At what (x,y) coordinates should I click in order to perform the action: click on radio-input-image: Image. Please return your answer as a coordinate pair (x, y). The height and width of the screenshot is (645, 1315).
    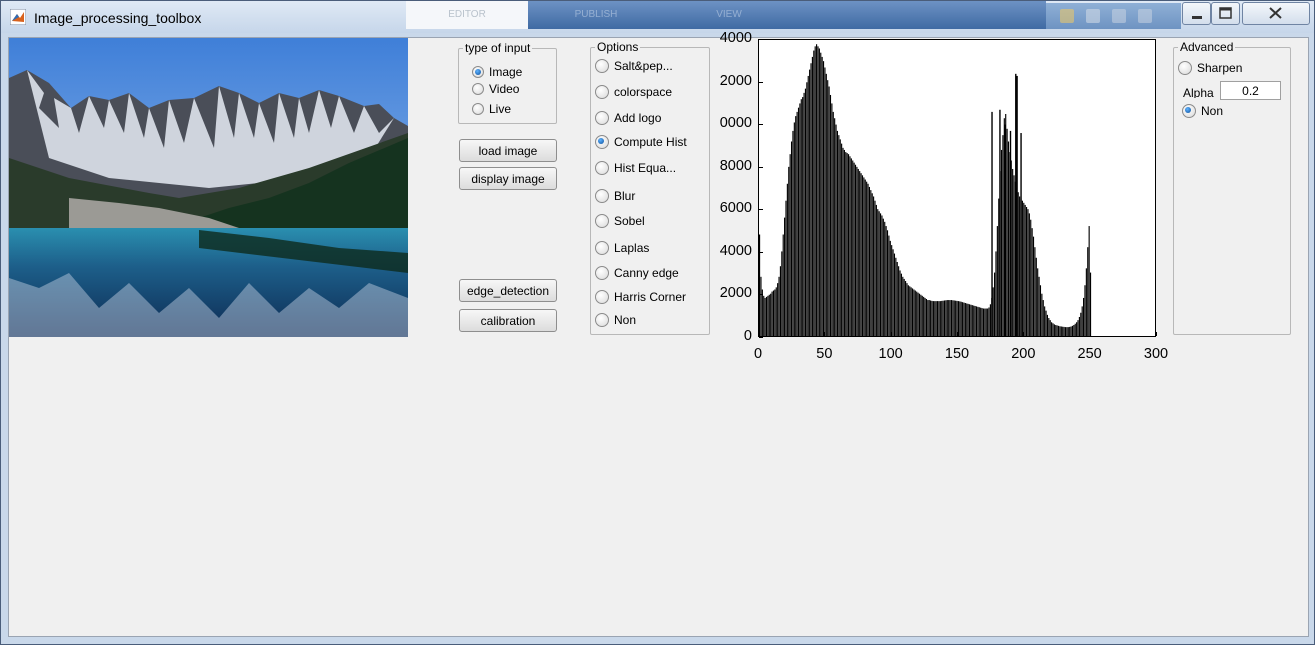
    Looking at the image, I should click on (497, 72).